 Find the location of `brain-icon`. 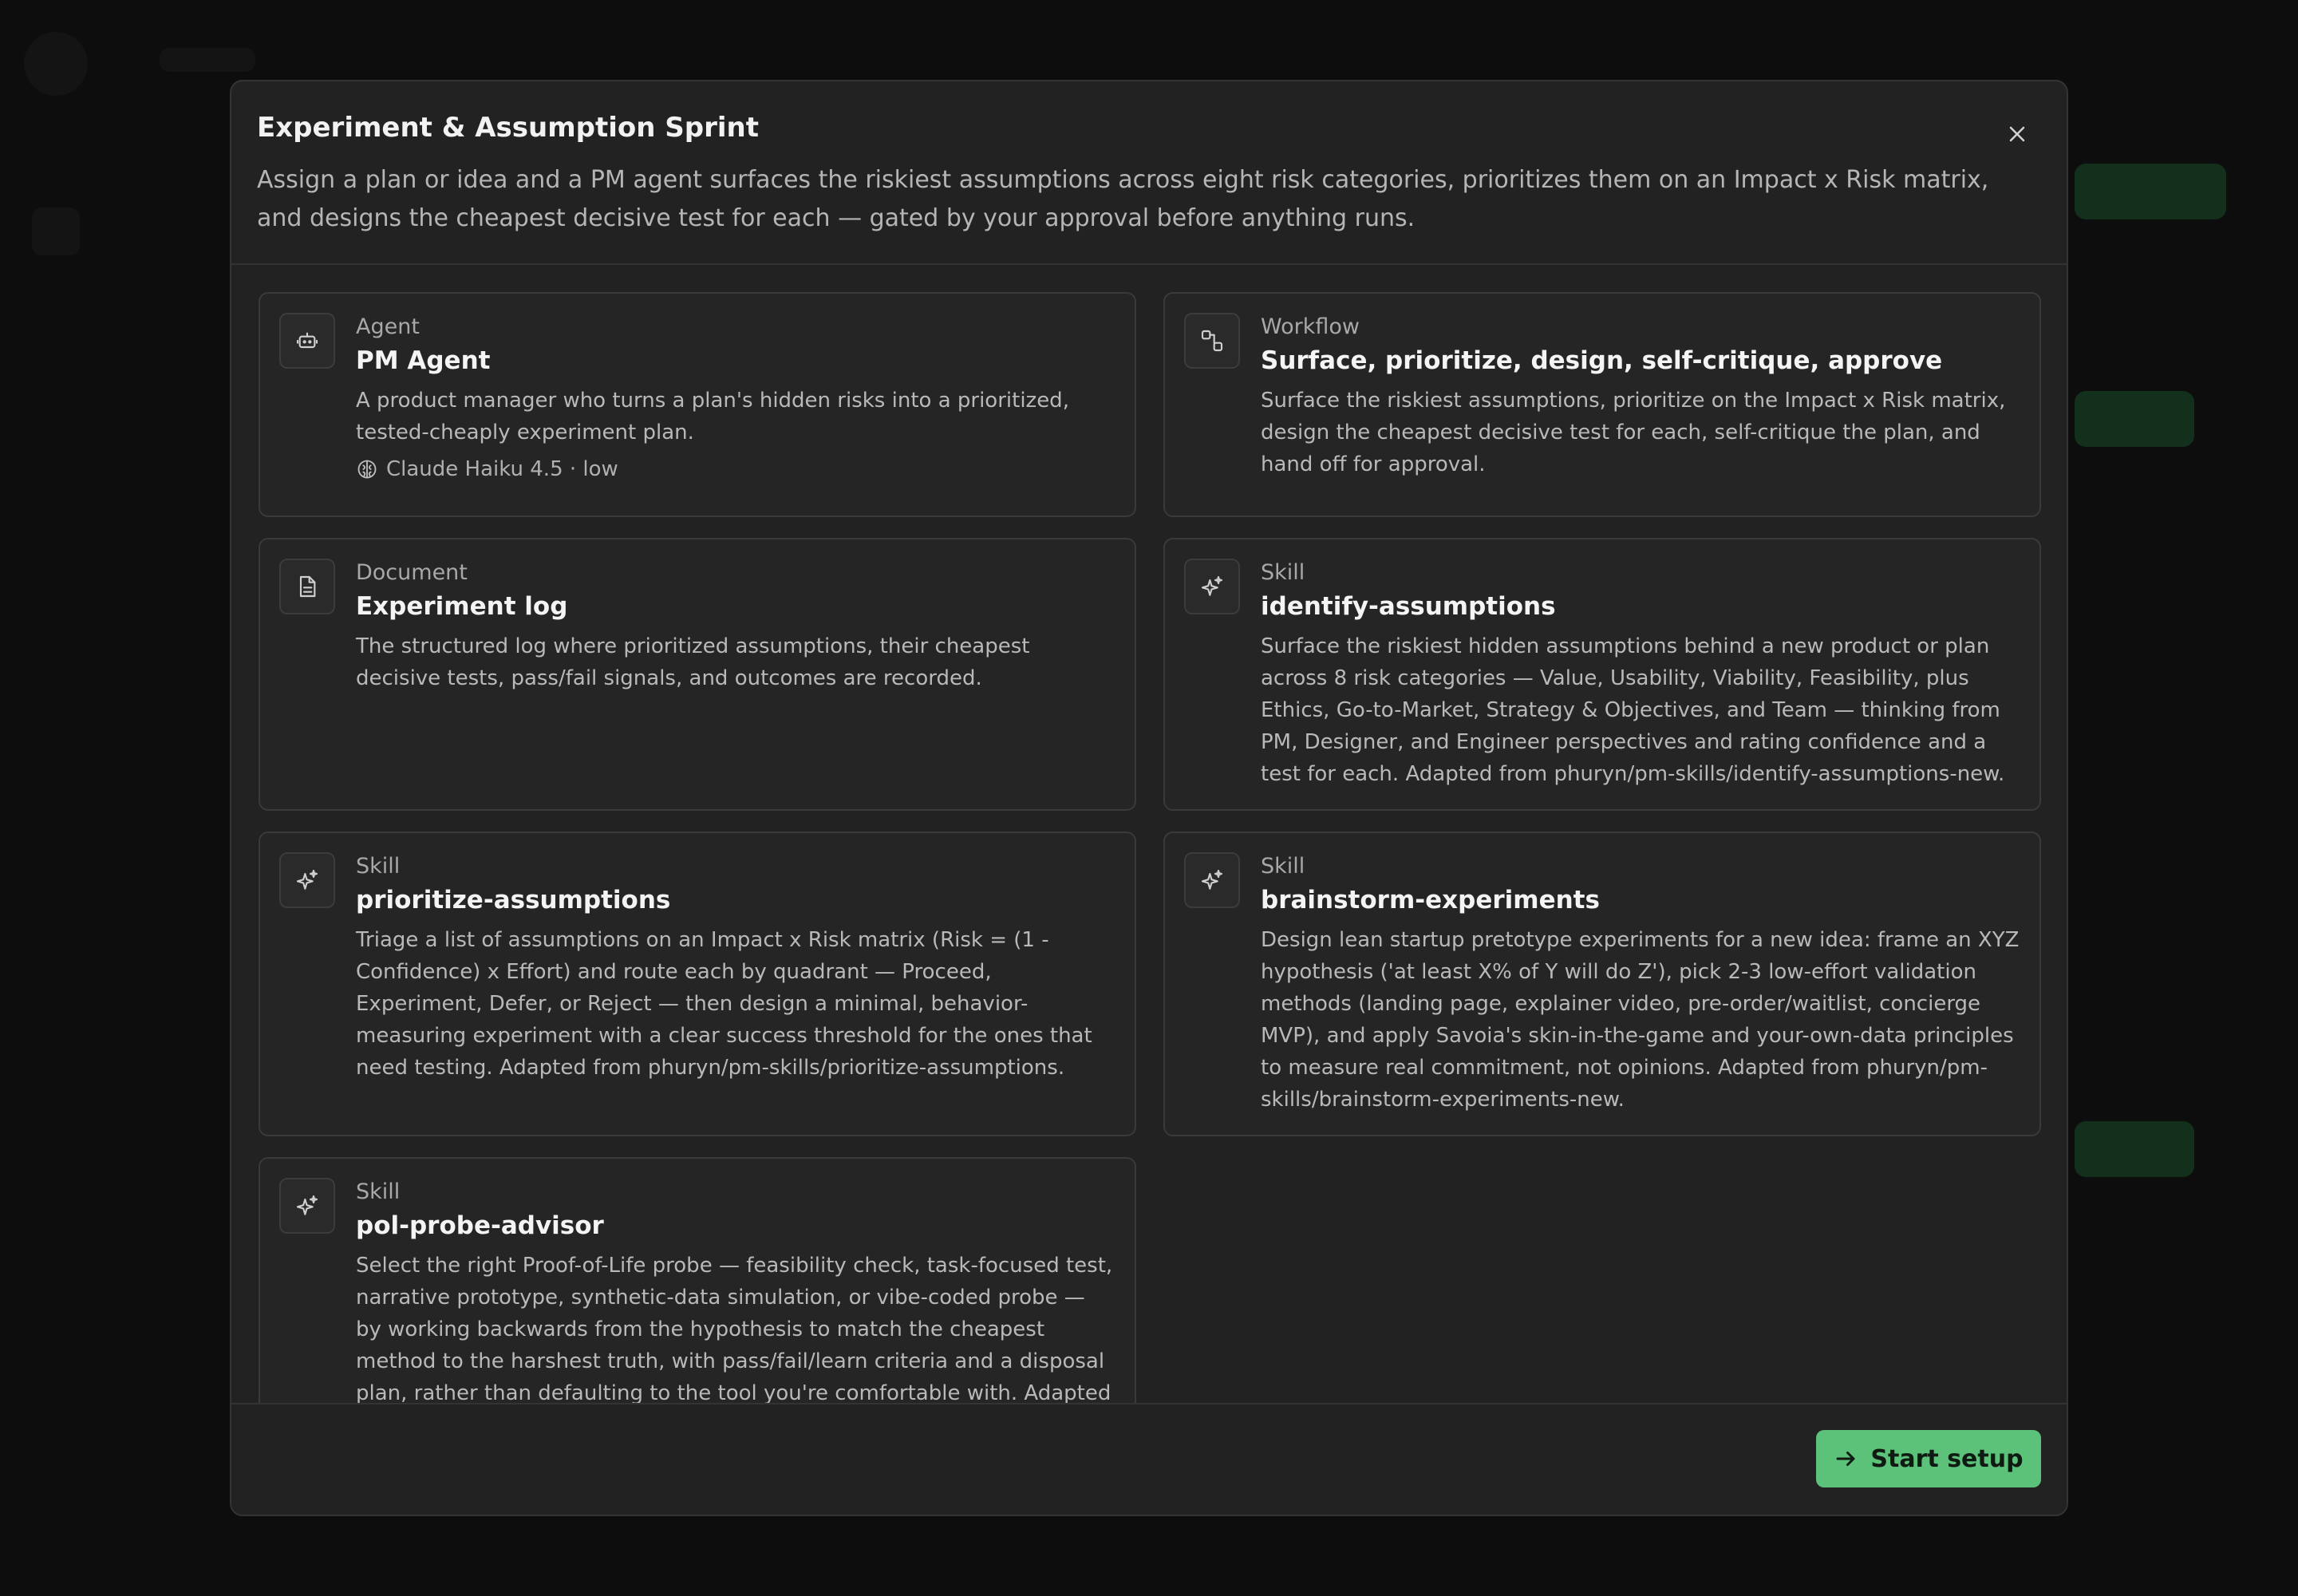

brain-icon is located at coordinates (367, 469).